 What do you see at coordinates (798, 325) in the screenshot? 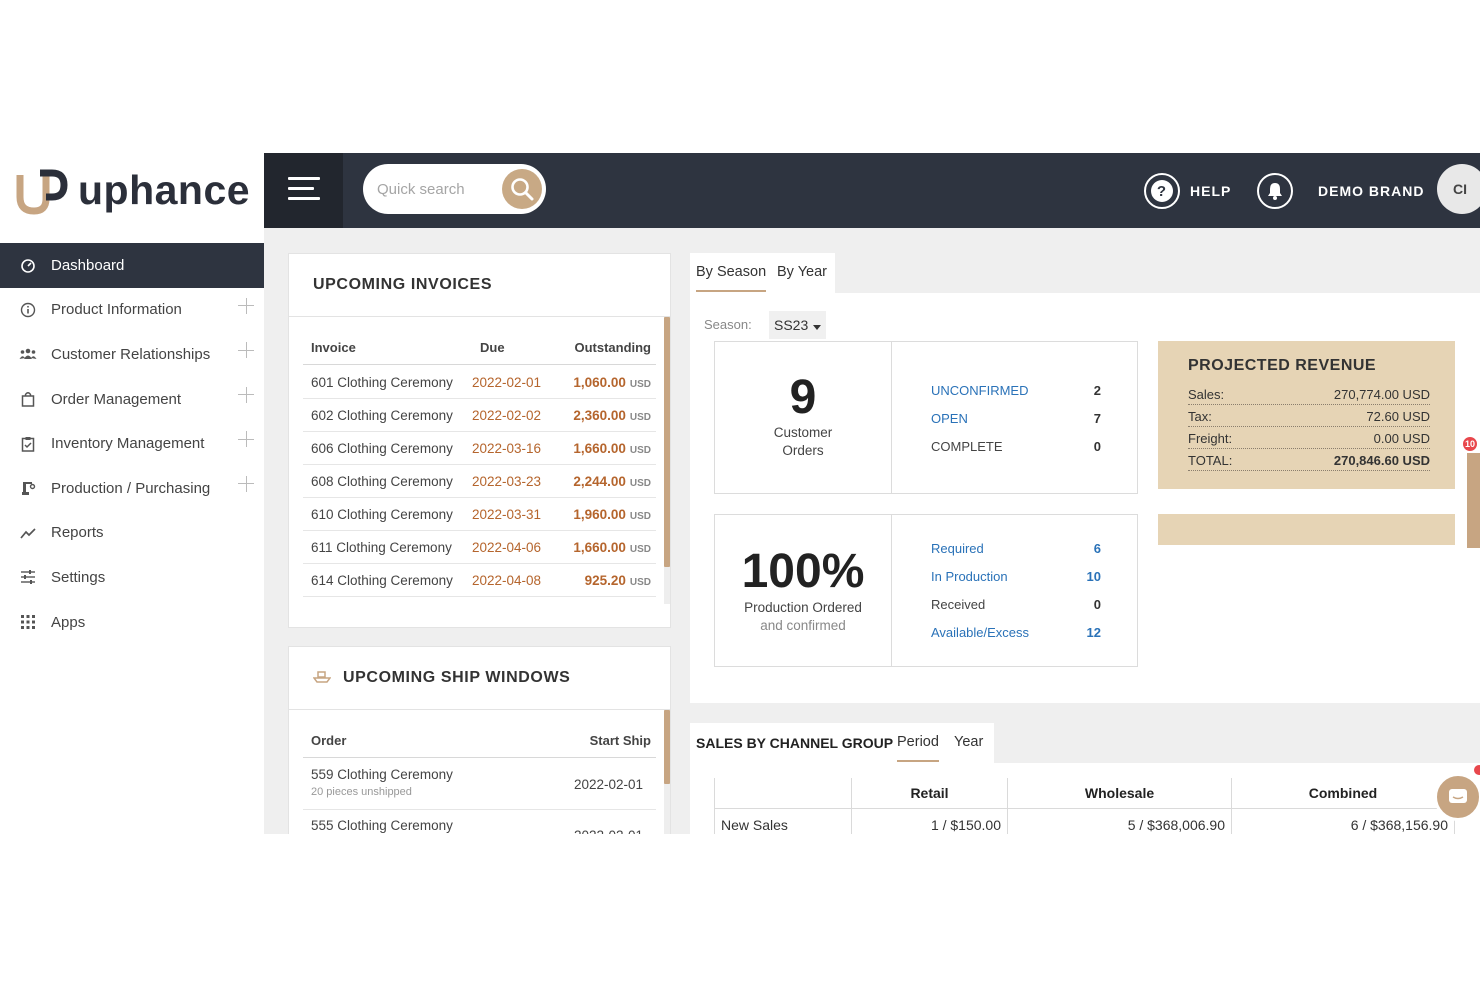
I see `season-select: SS23` at bounding box center [798, 325].